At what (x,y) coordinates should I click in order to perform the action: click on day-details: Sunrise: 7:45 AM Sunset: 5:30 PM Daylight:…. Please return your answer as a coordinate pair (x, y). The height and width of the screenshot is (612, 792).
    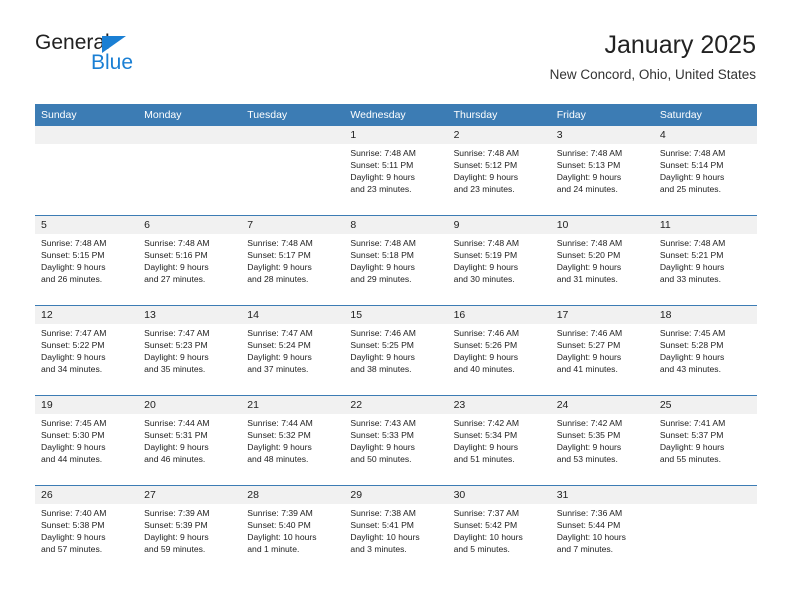
    Looking at the image, I should click on (86, 439).